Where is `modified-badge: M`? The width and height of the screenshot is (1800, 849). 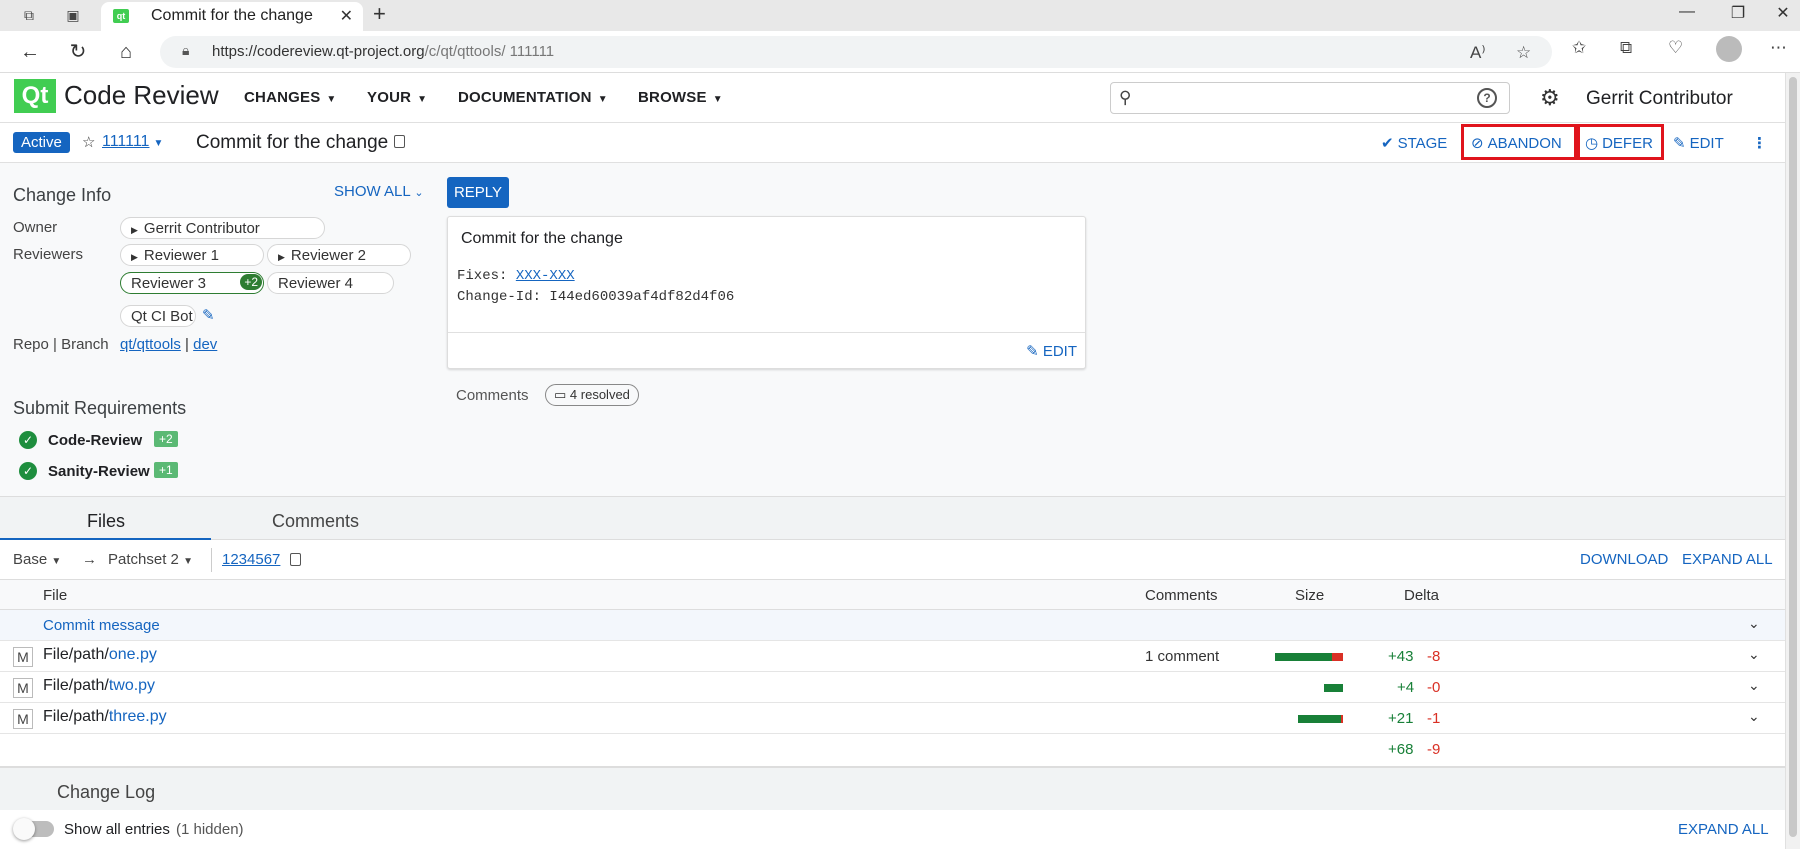 modified-badge: M is located at coordinates (23, 657).